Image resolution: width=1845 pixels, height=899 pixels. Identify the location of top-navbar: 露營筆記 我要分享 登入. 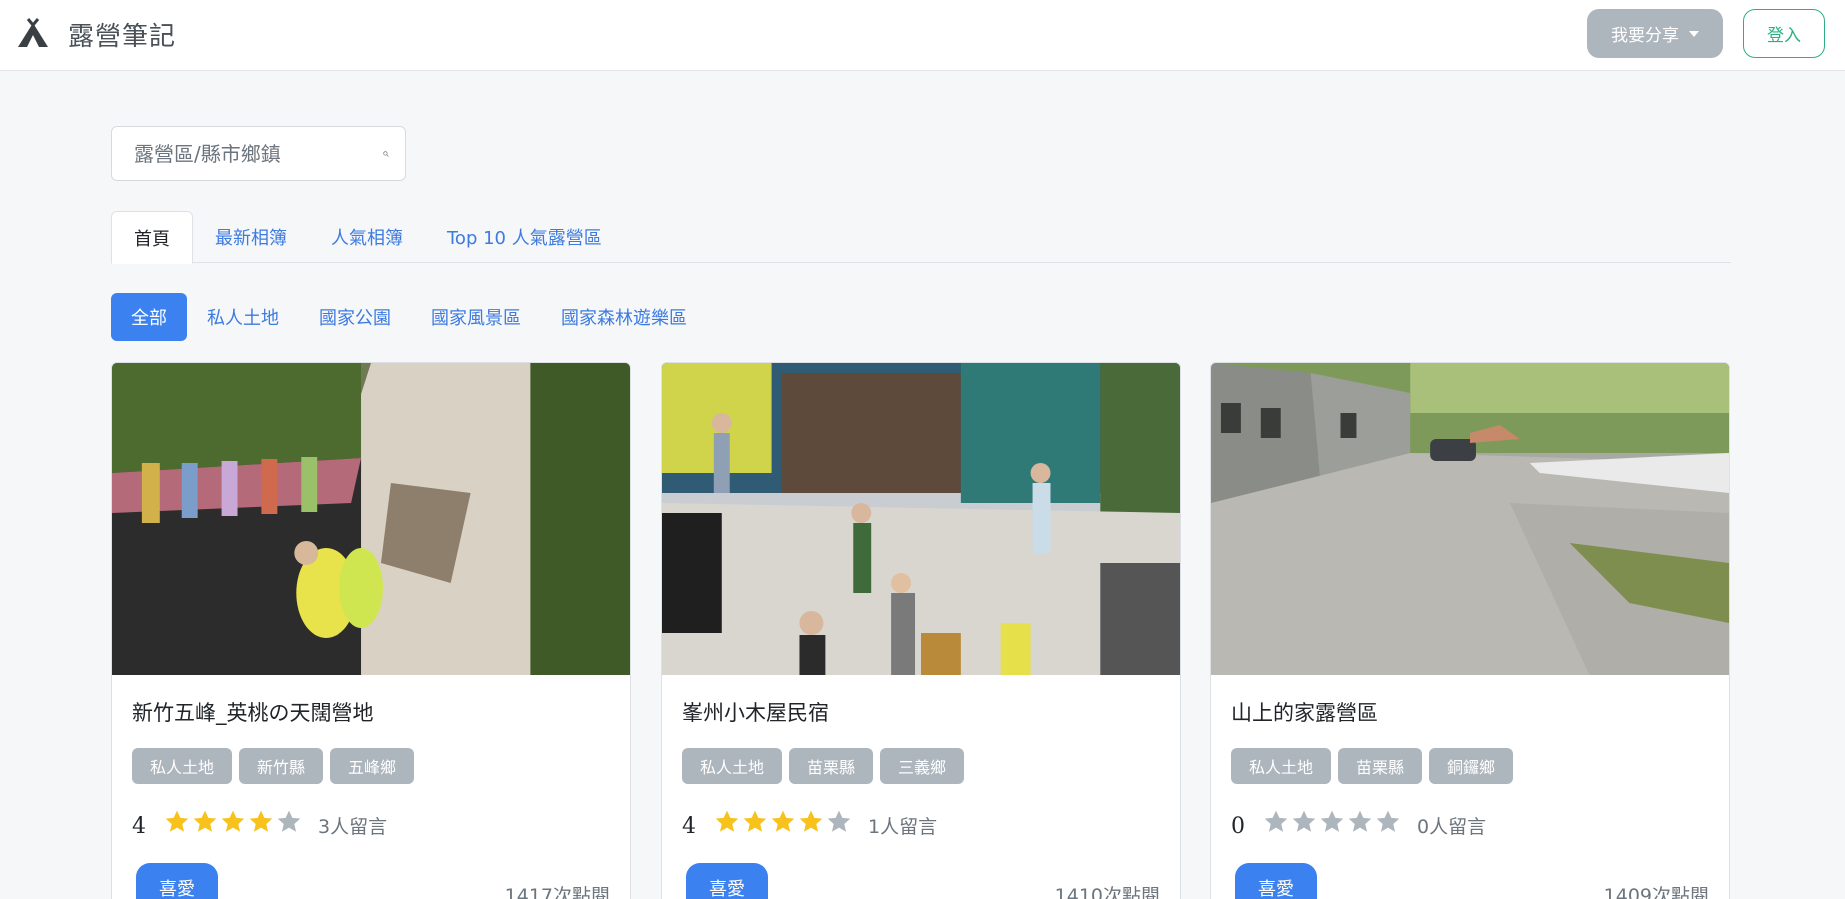
(922, 35).